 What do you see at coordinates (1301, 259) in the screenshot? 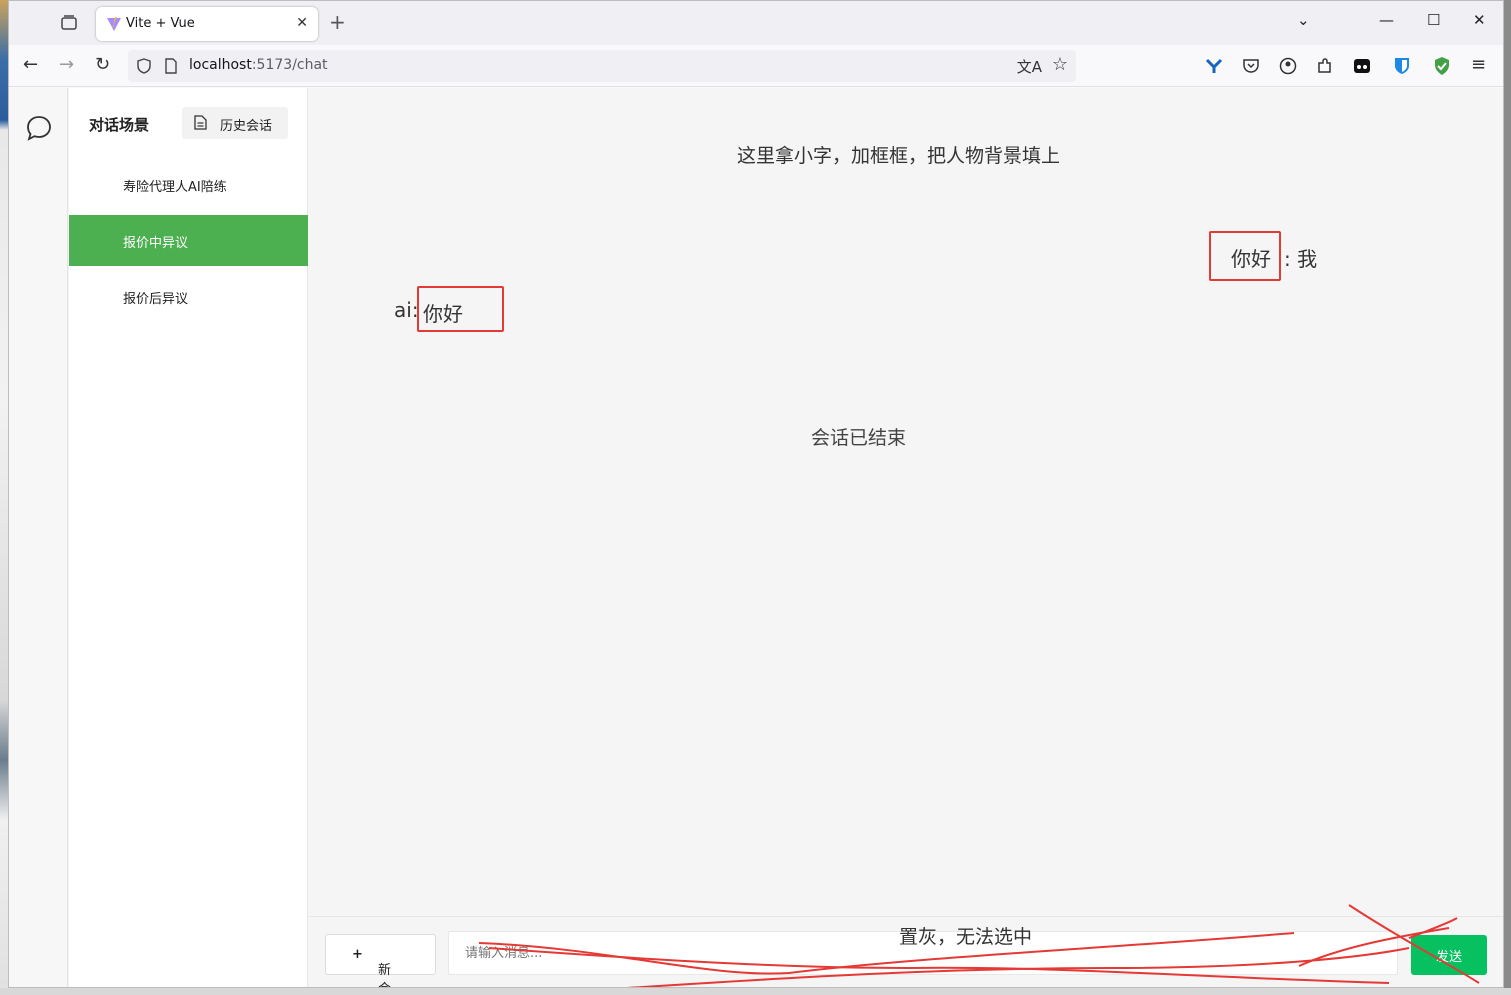
I see `user-speaker-label: : 我` at bounding box center [1301, 259].